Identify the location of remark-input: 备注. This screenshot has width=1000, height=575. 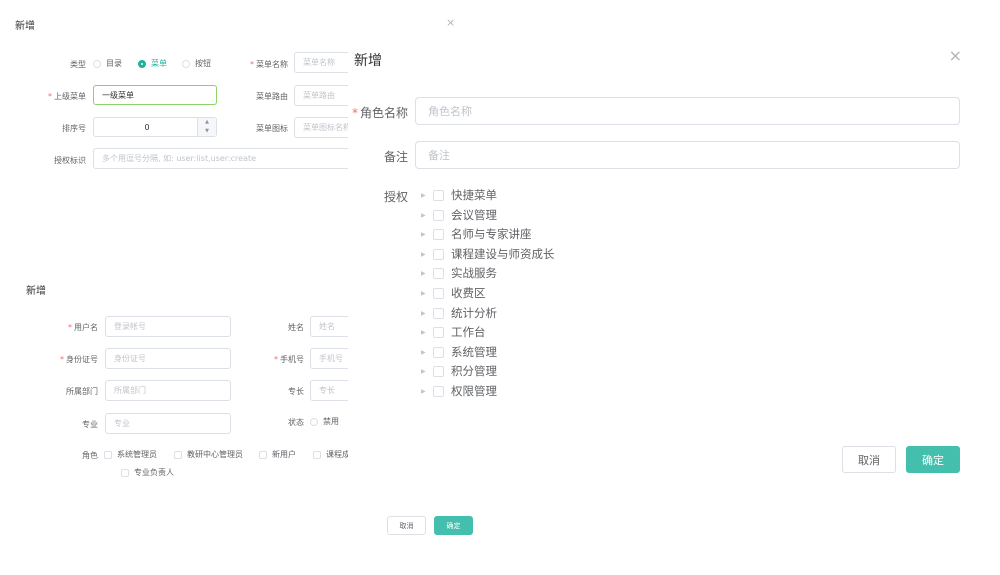
(687, 155).